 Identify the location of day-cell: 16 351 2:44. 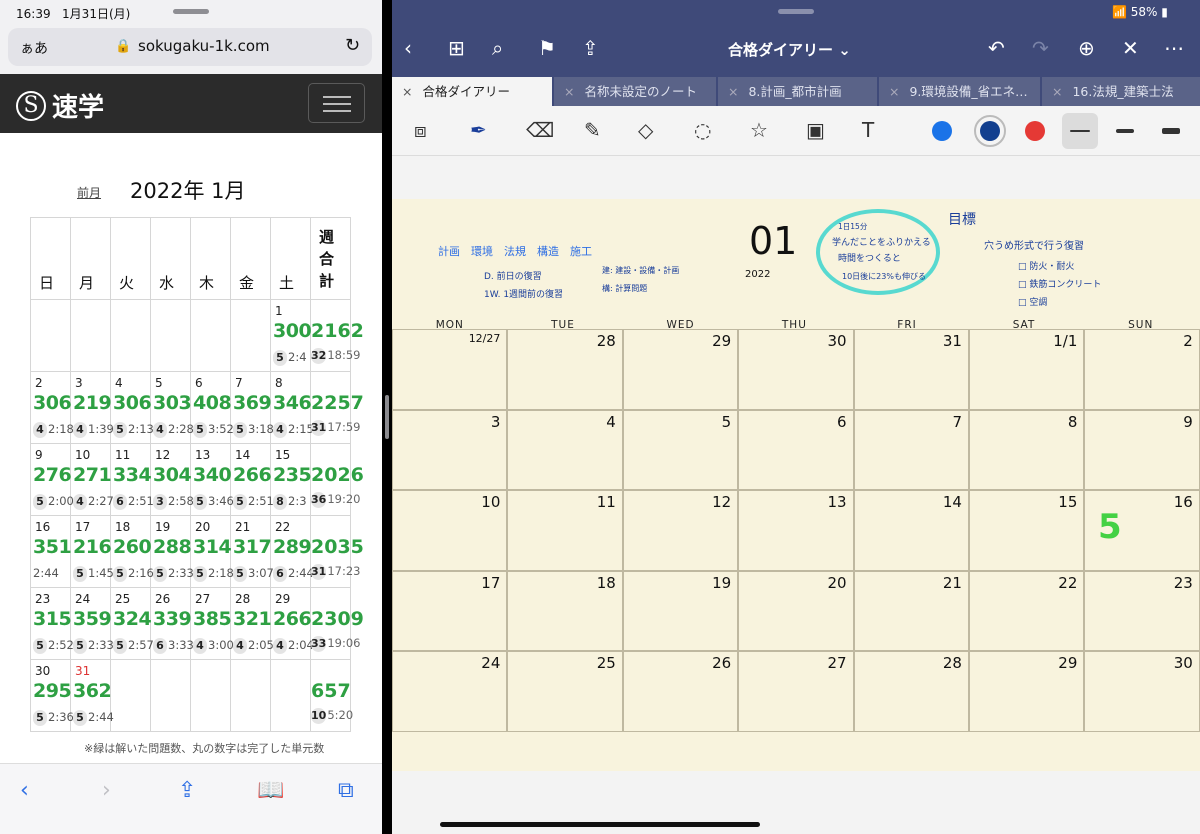
(51, 551).